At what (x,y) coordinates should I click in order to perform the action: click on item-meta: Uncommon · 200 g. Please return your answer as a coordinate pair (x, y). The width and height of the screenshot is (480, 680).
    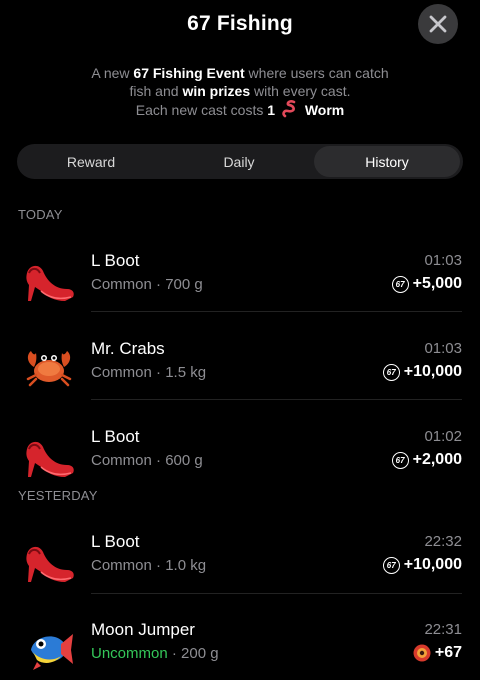
    Looking at the image, I should click on (155, 653).